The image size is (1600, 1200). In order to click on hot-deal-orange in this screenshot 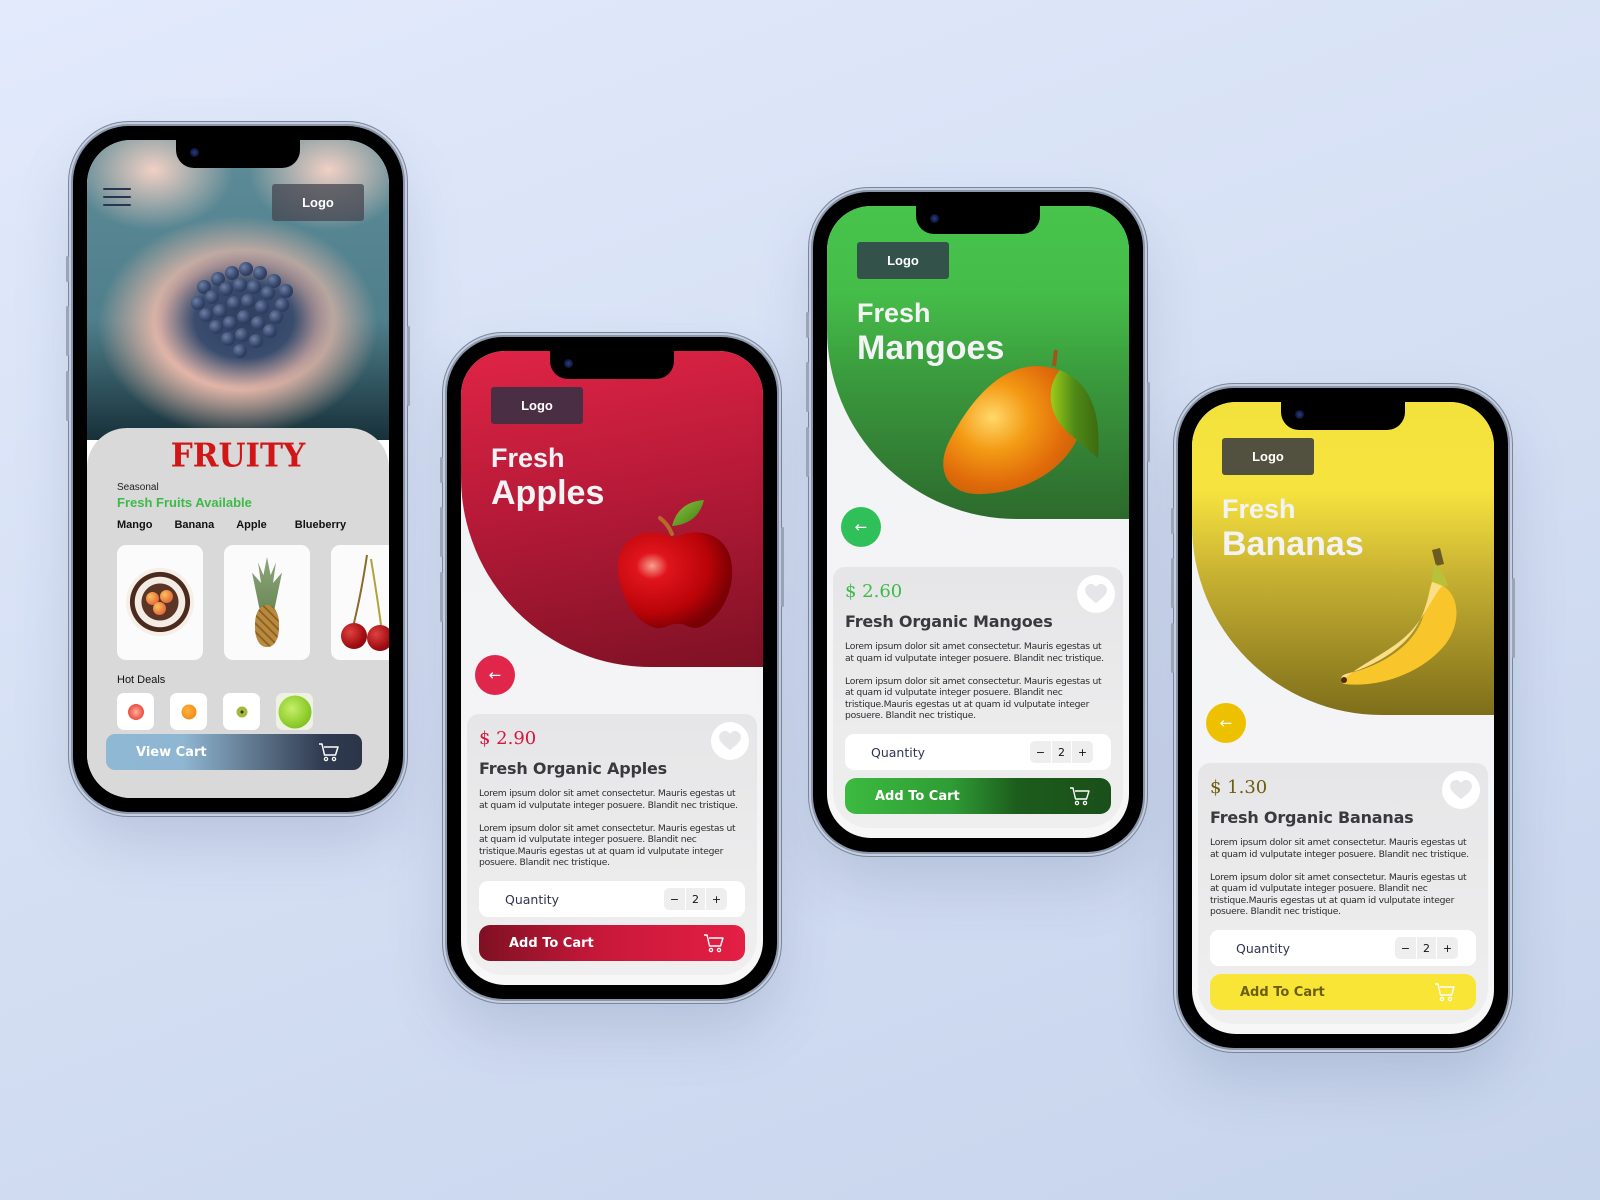, I will do `click(188, 711)`.